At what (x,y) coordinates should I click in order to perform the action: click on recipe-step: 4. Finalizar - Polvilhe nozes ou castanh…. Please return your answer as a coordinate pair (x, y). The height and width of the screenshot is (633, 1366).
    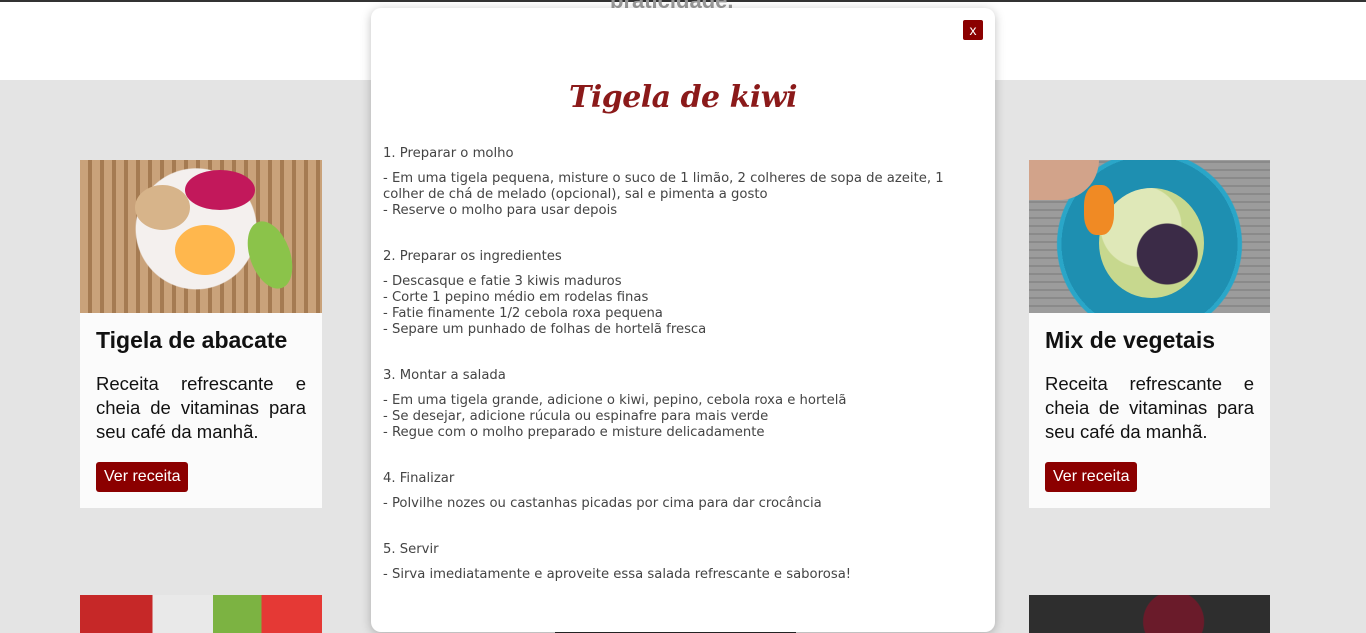
    Looking at the image, I should click on (683, 491).